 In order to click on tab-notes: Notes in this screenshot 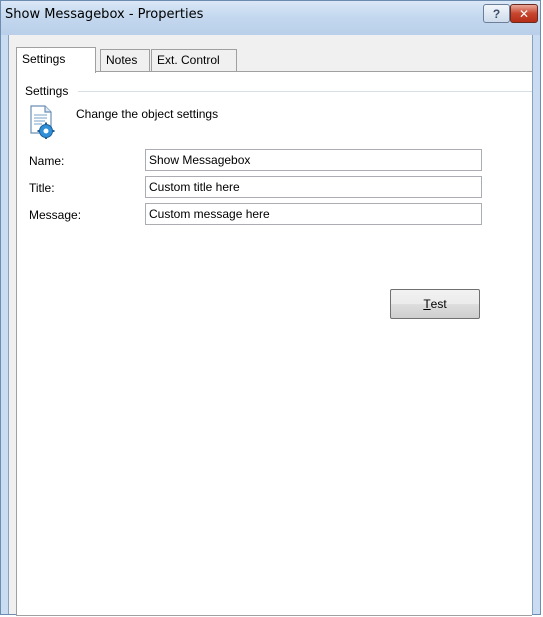, I will do `click(125, 60)`.